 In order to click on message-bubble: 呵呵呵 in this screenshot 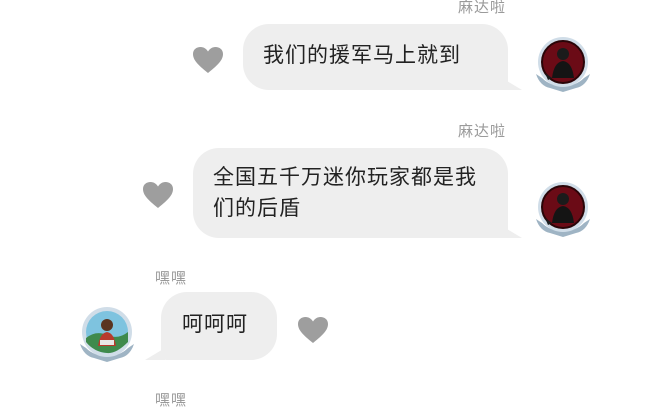, I will do `click(219, 326)`.